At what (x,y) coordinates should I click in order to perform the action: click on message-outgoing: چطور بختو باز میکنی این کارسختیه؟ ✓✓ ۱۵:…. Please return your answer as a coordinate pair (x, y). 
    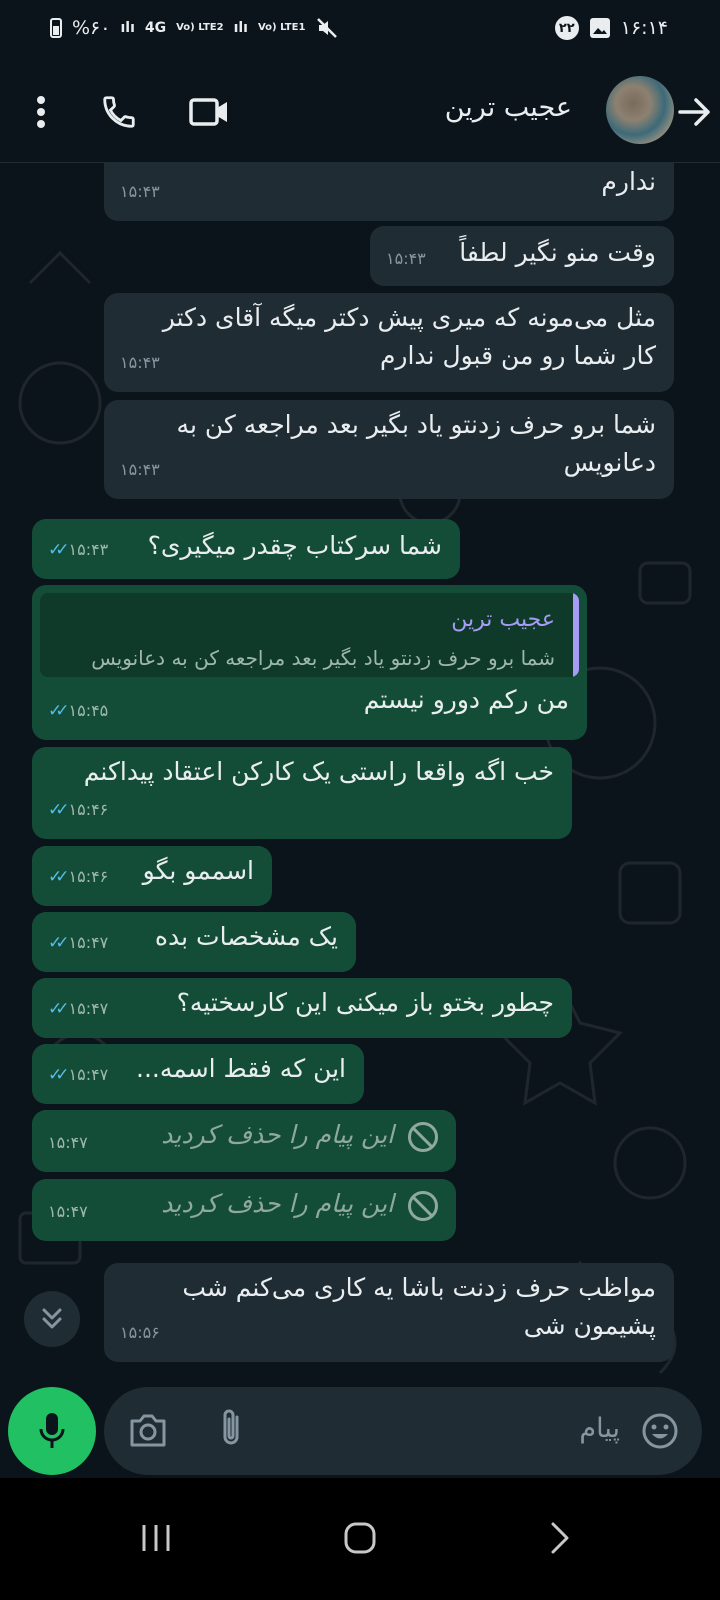
    Looking at the image, I should click on (302, 1008).